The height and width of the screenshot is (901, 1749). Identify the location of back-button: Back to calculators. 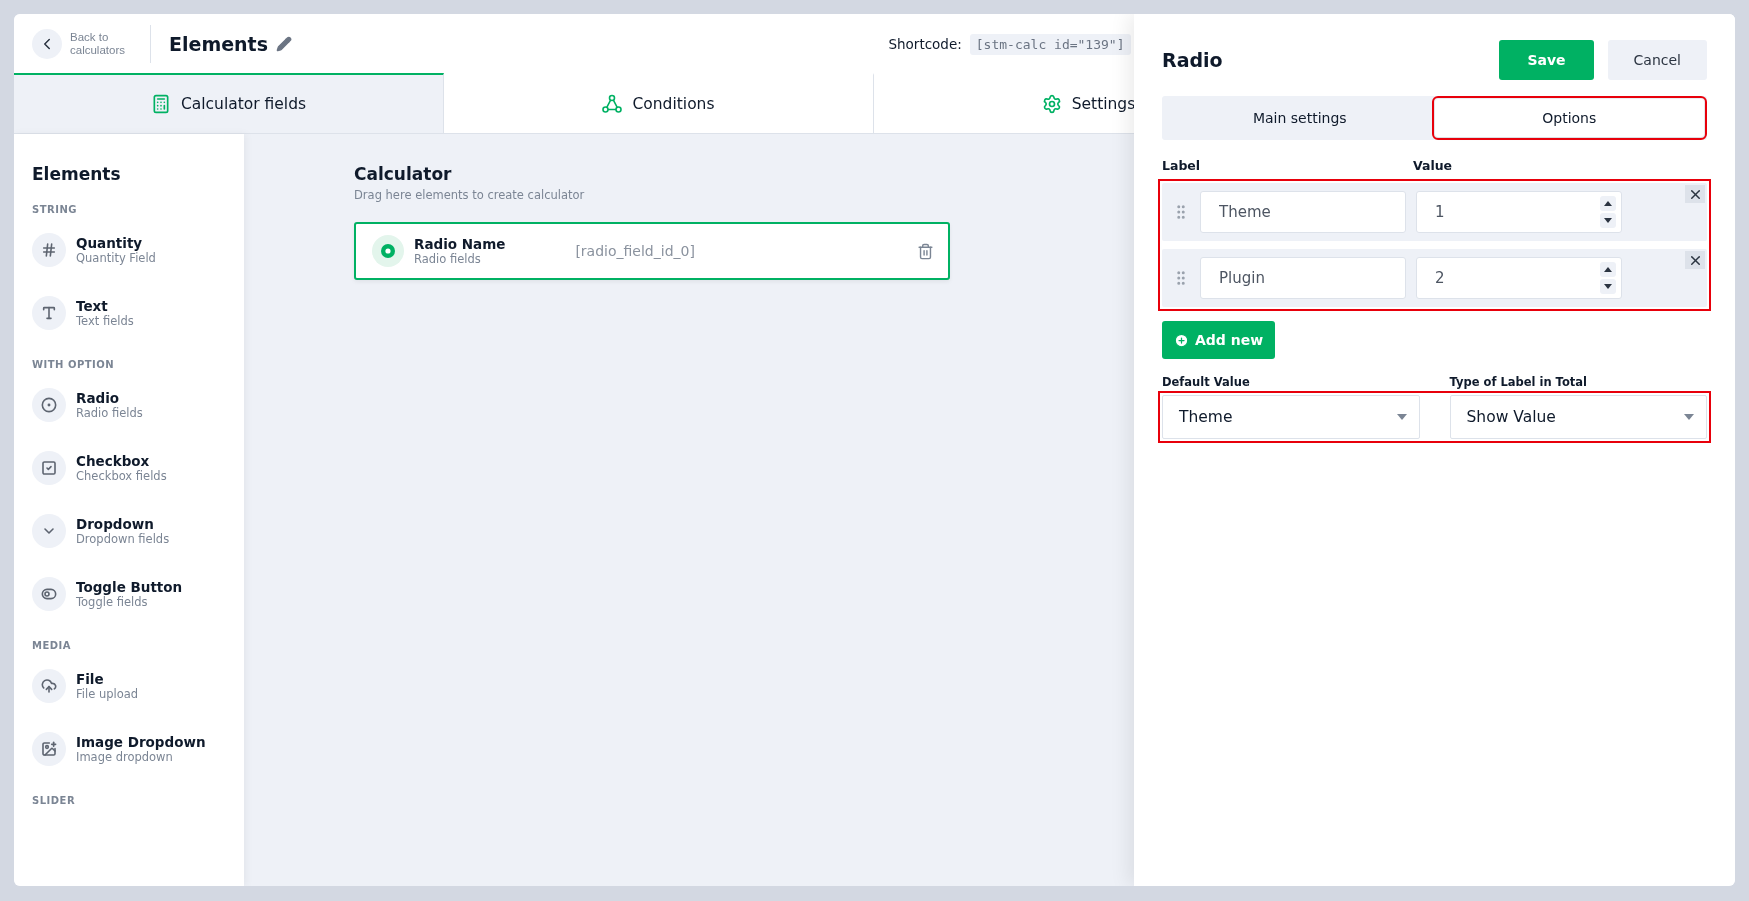
(86, 44).